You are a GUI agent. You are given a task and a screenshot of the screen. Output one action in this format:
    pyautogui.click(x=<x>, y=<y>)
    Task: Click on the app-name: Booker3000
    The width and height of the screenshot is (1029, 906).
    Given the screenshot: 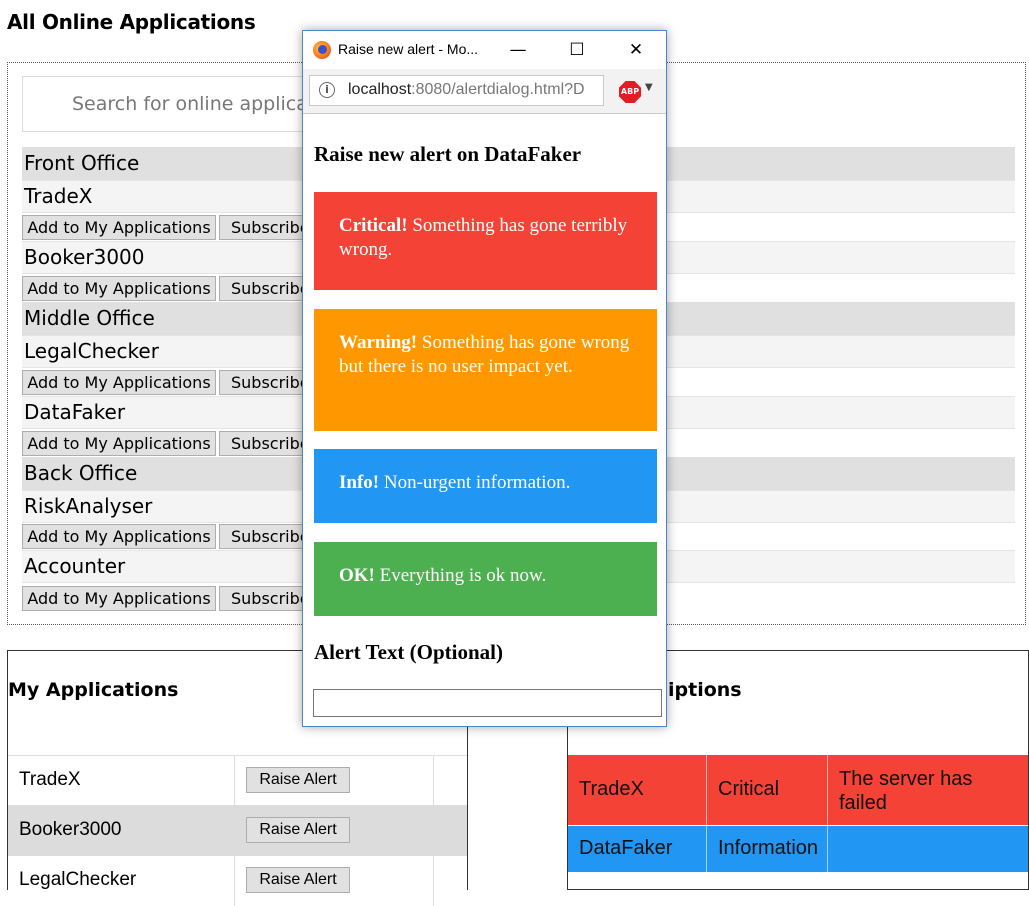 What is the action you would take?
    pyautogui.click(x=70, y=829)
    